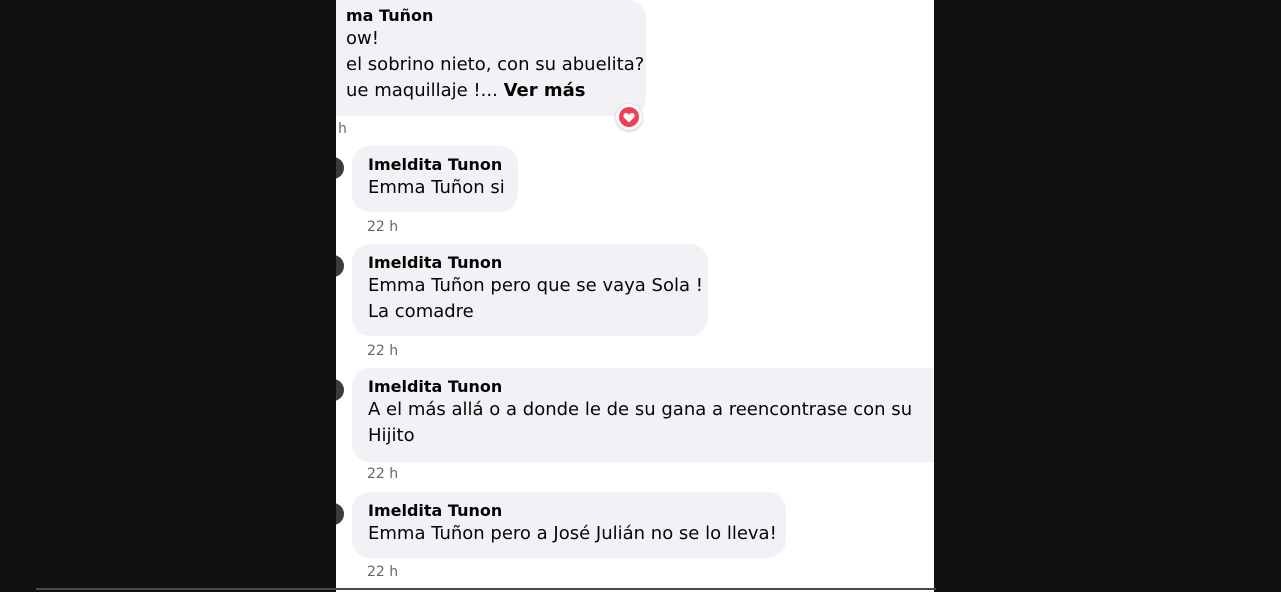 This screenshot has width=1281, height=592. I want to click on comment-bubble: Imeldita Tunon Emma Tuñon si, so click(435, 179).